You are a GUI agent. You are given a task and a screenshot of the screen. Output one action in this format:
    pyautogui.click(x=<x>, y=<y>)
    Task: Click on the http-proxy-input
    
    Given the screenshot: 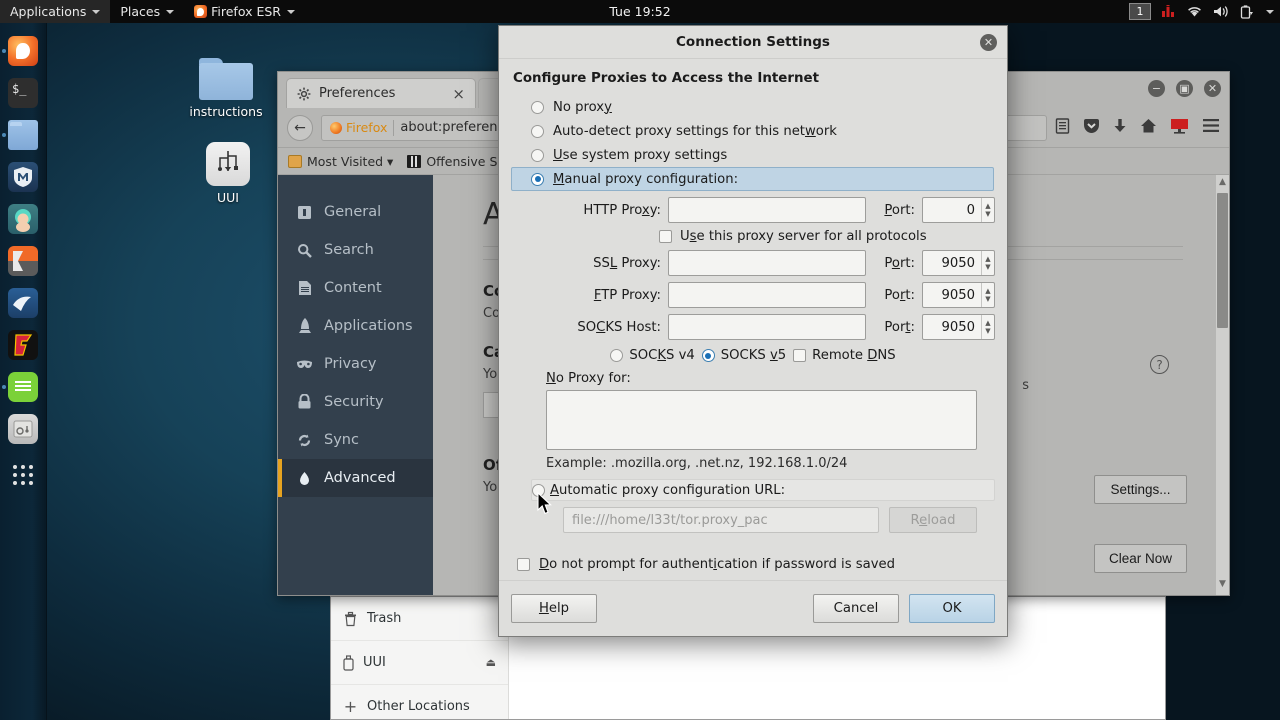 What is the action you would take?
    pyautogui.click(x=767, y=210)
    